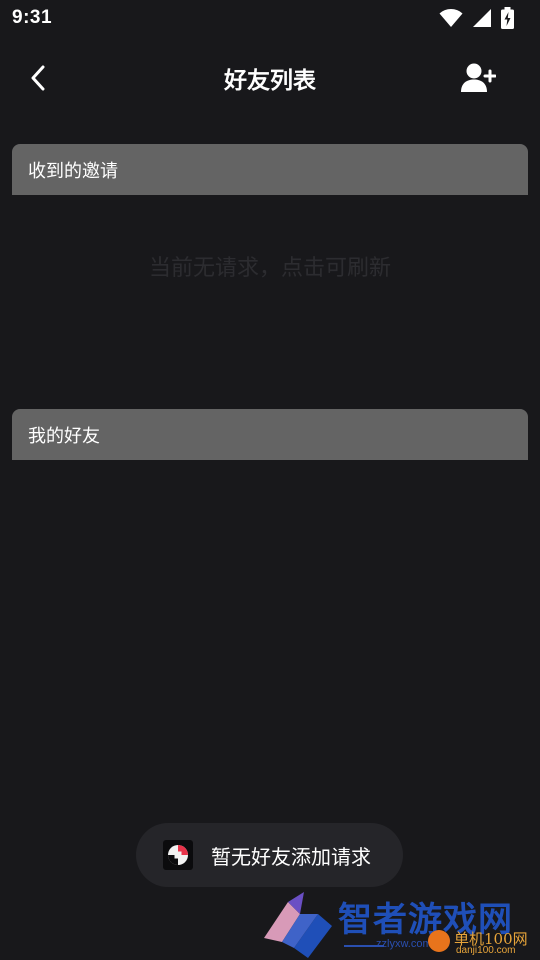  Describe the element at coordinates (451, 18) in the screenshot. I see `wifi-icon` at that location.